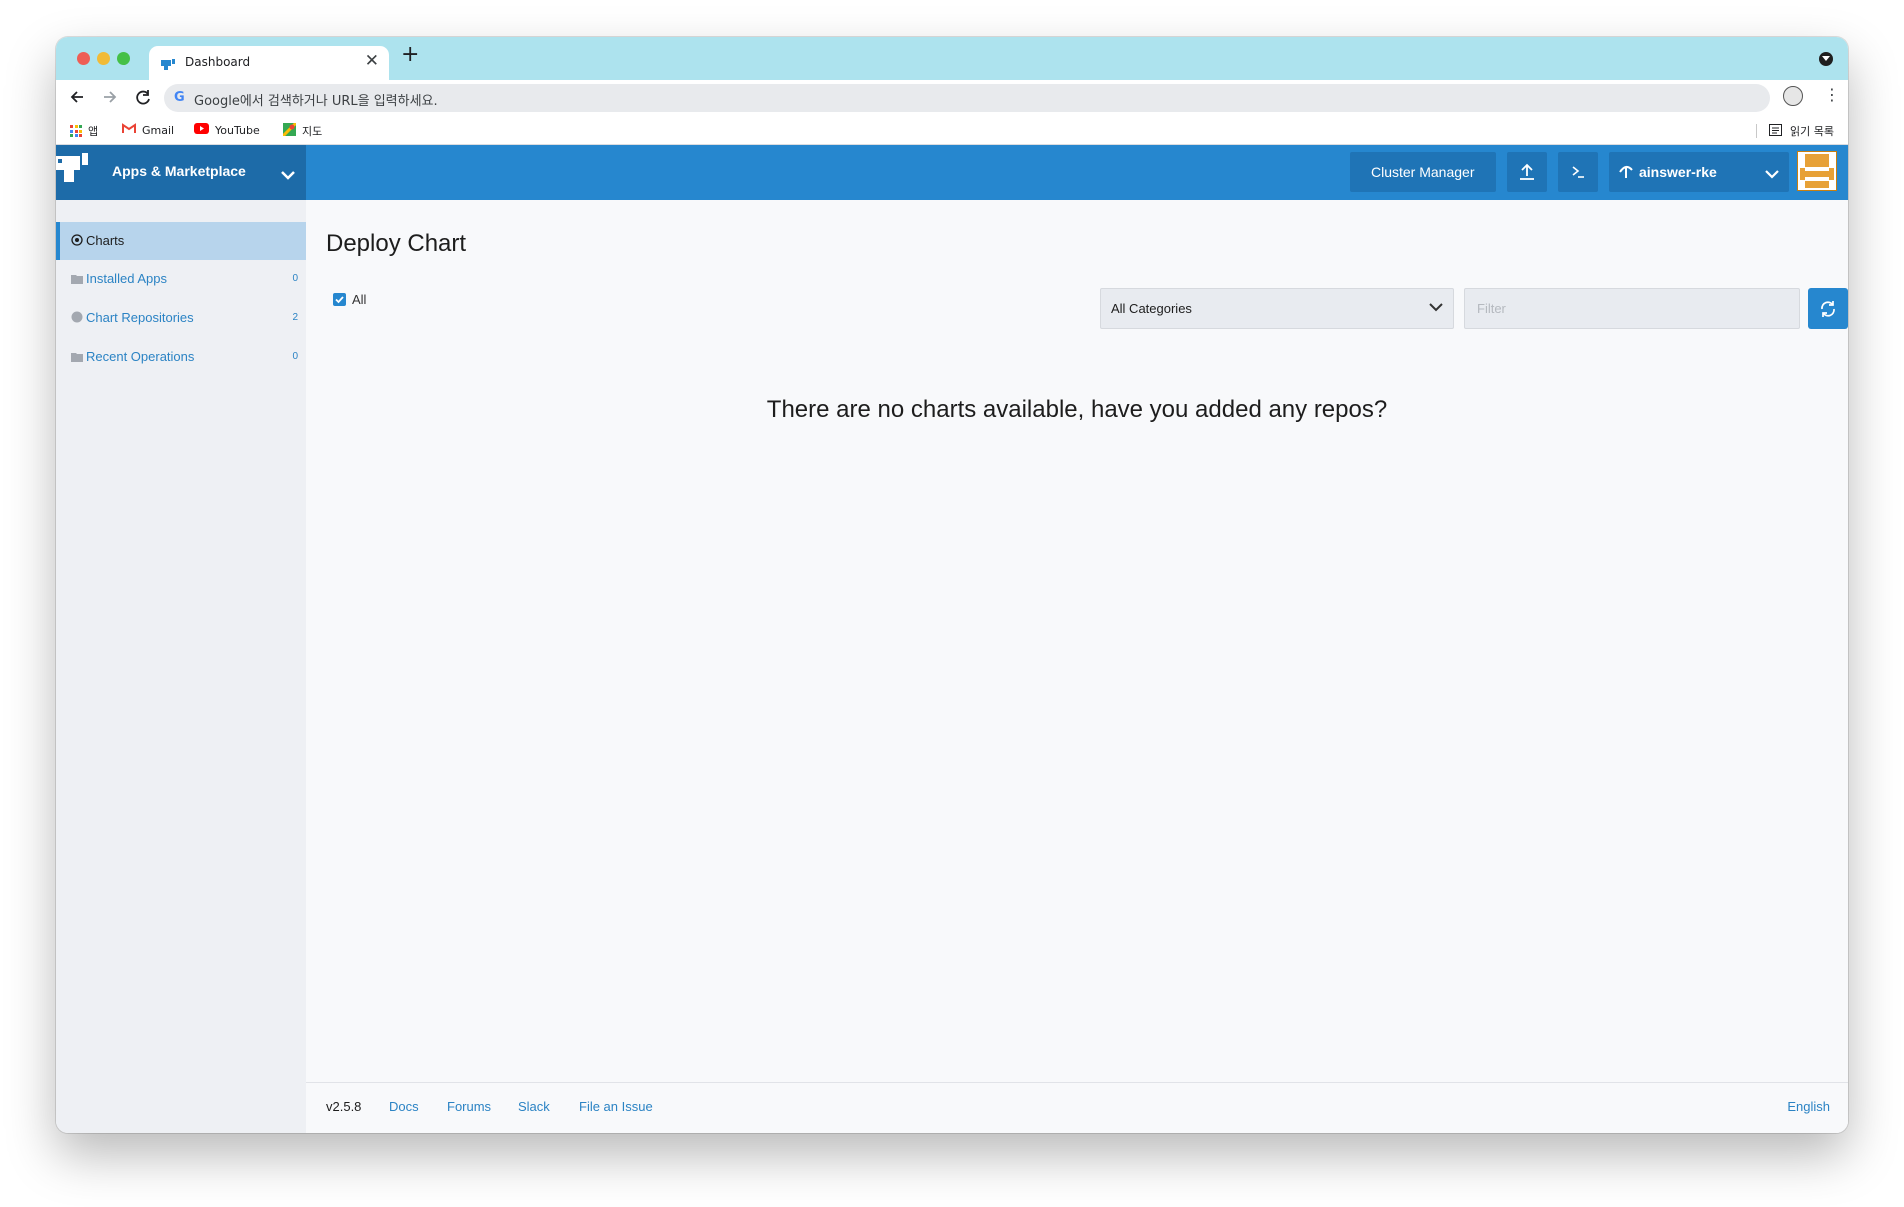  Describe the element at coordinates (952, 58) in the screenshot. I see `tab-strip: Dashboard ✕ +` at that location.